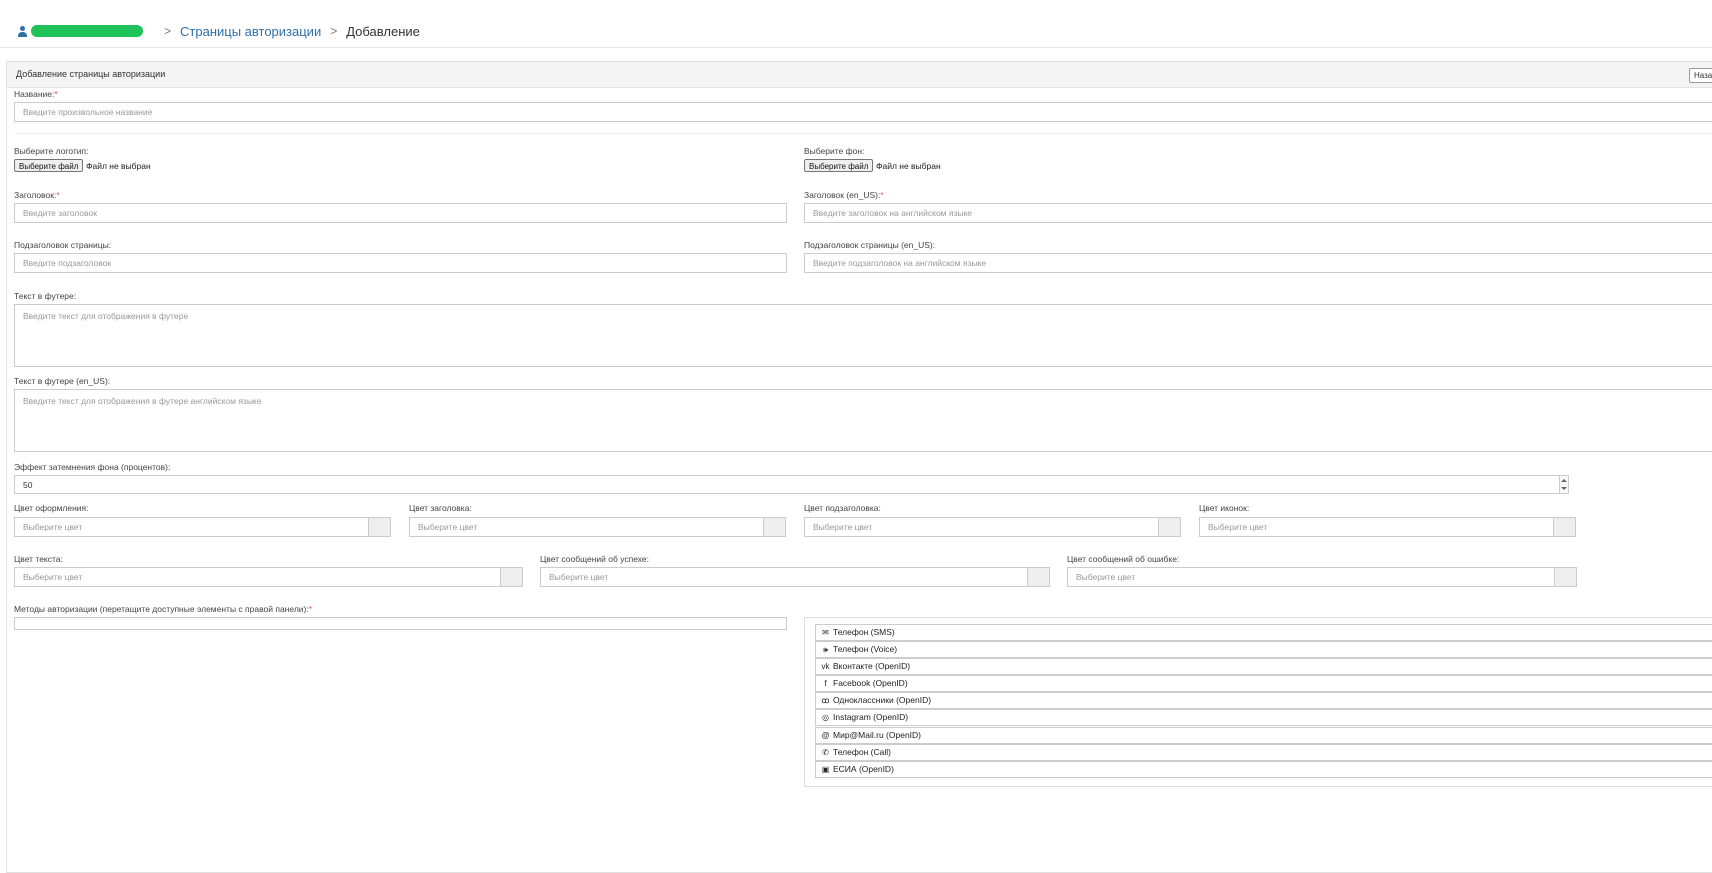 The height and width of the screenshot is (873, 1712). What do you see at coordinates (870, 245) in the screenshot?
I see `subtitle-en-label: Подзаголовок страницы (en_US):` at bounding box center [870, 245].